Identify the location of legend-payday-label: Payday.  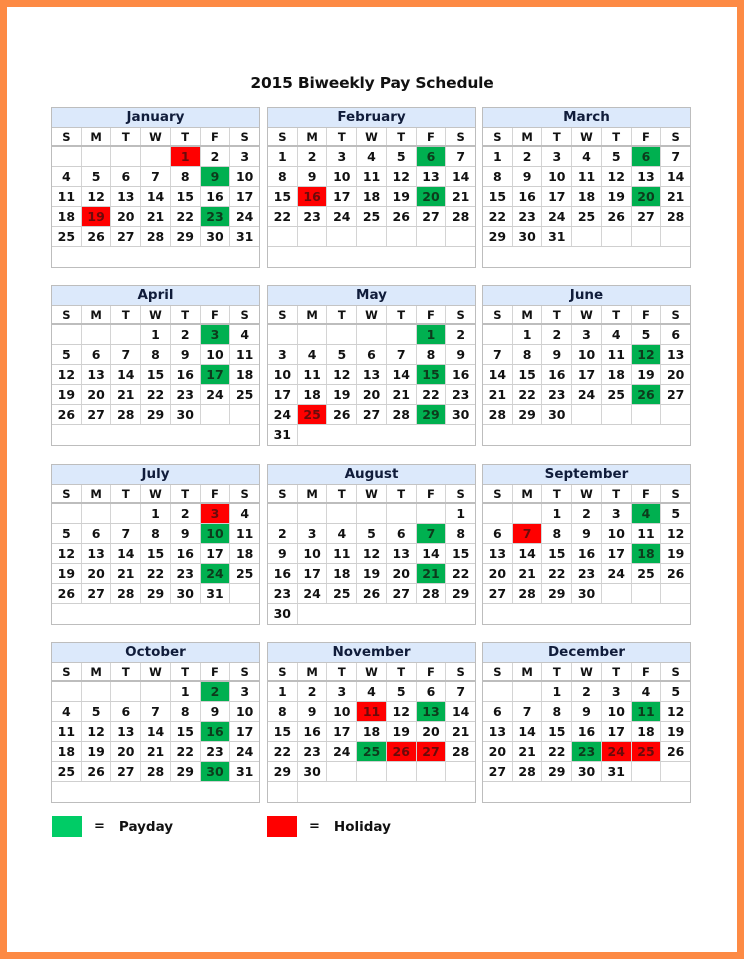
(146, 826).